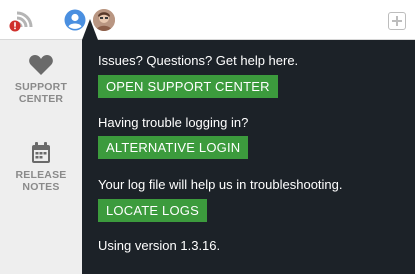 The height and width of the screenshot is (274, 415). Describe the element at coordinates (159, 245) in the screenshot. I see `version-text: Using version 1.3.16.` at that location.